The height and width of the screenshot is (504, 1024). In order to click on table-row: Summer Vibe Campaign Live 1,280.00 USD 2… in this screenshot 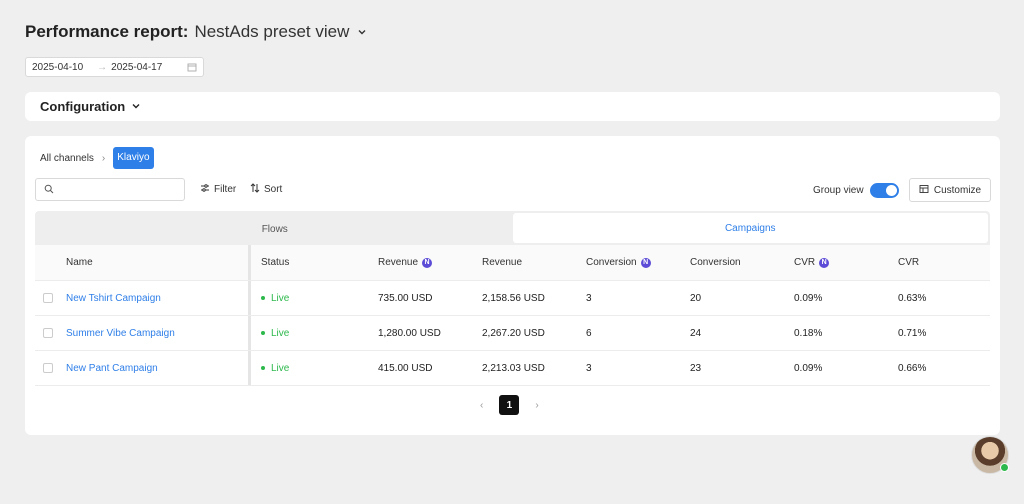, I will do `click(512, 333)`.